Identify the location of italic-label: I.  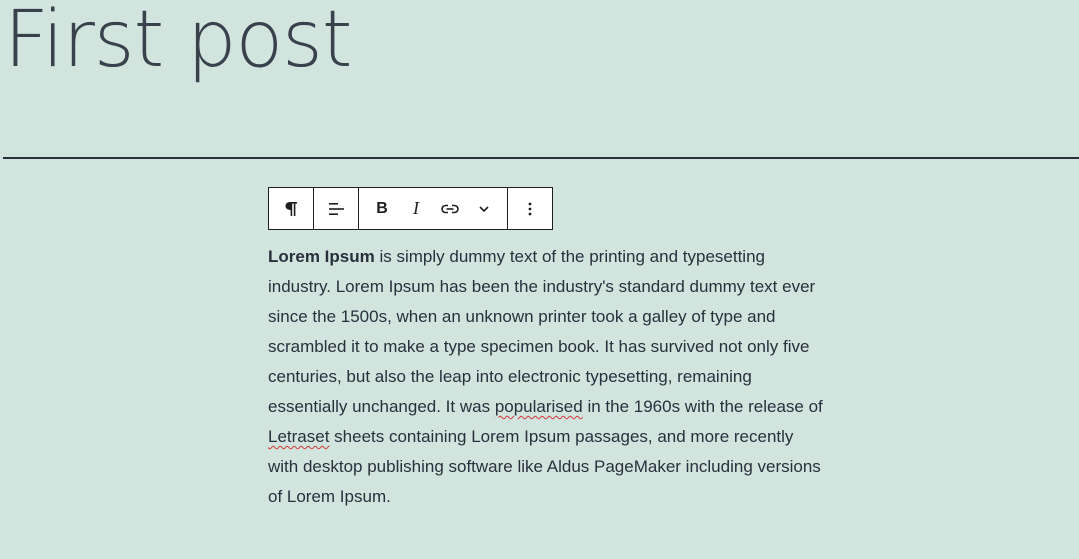
(416, 208).